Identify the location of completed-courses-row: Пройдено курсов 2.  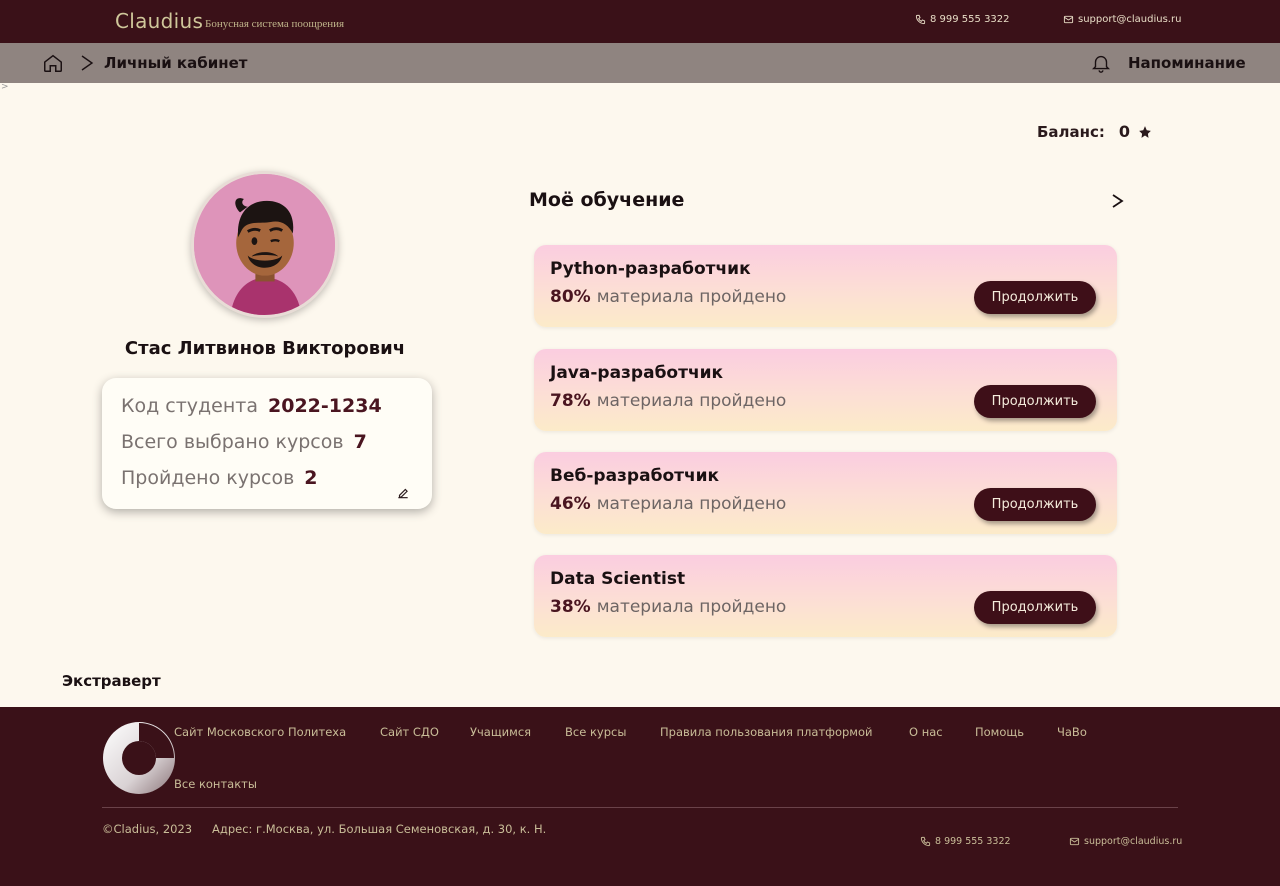
(219, 478).